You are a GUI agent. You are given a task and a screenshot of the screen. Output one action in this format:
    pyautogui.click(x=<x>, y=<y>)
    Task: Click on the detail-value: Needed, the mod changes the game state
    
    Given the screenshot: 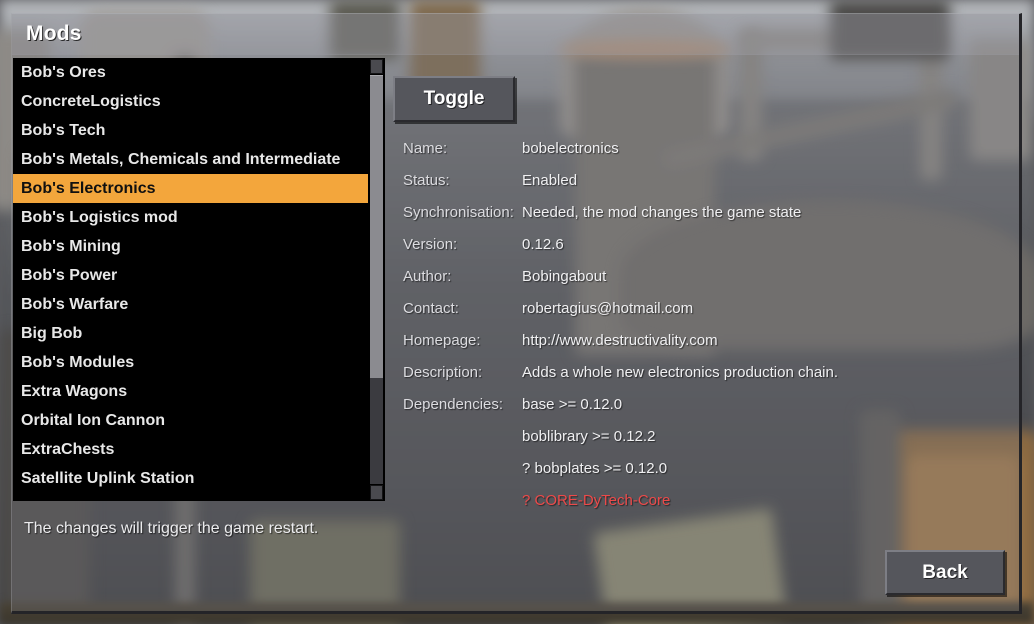 What is the action you would take?
    pyautogui.click(x=662, y=212)
    